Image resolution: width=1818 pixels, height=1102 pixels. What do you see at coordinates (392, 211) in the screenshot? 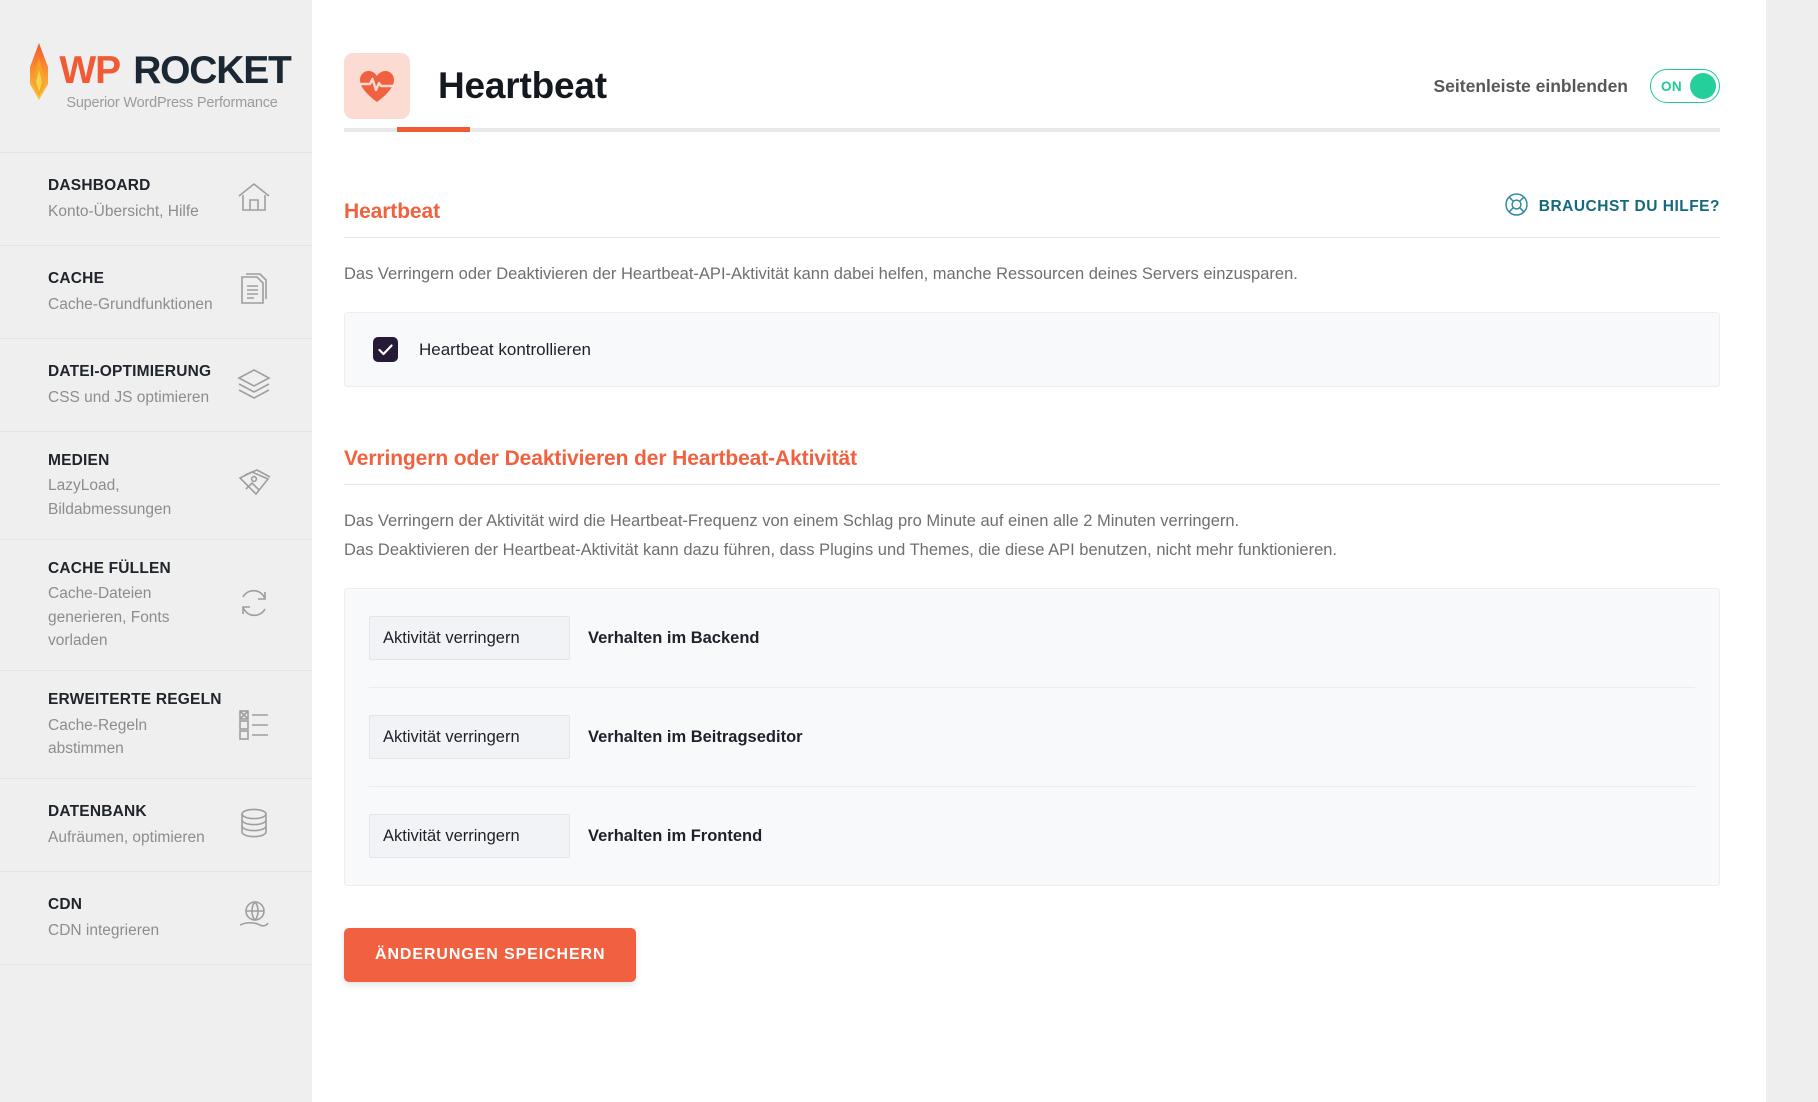
I see `section-title: Heartbeat` at bounding box center [392, 211].